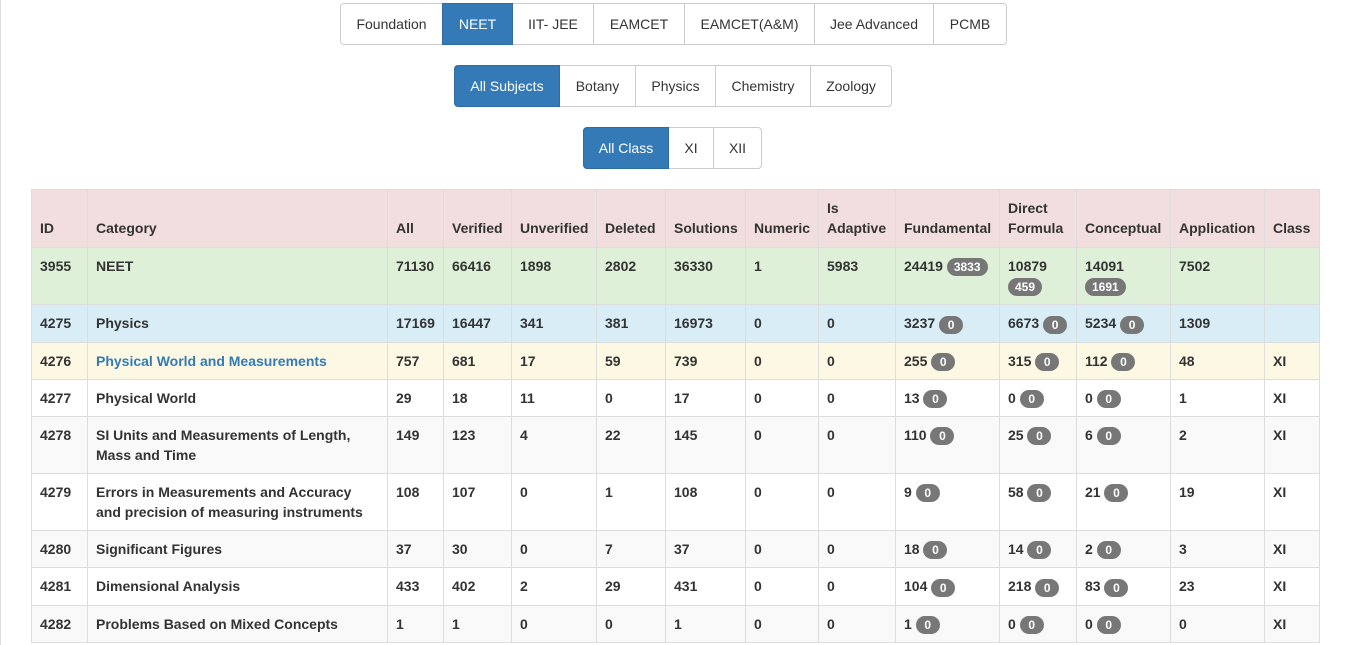  Describe the element at coordinates (415, 586) in the screenshot. I see `cell-all: 433` at that location.